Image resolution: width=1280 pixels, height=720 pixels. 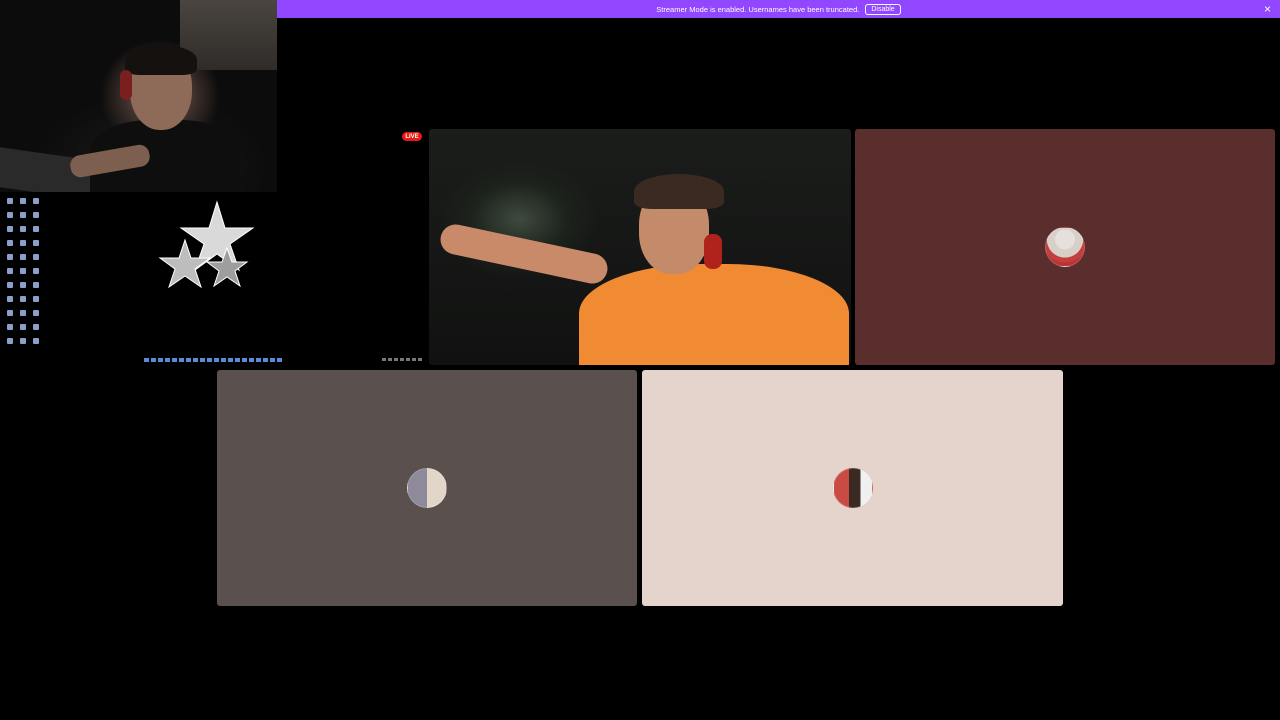 What do you see at coordinates (524, 254) in the screenshot?
I see `person-arm` at bounding box center [524, 254].